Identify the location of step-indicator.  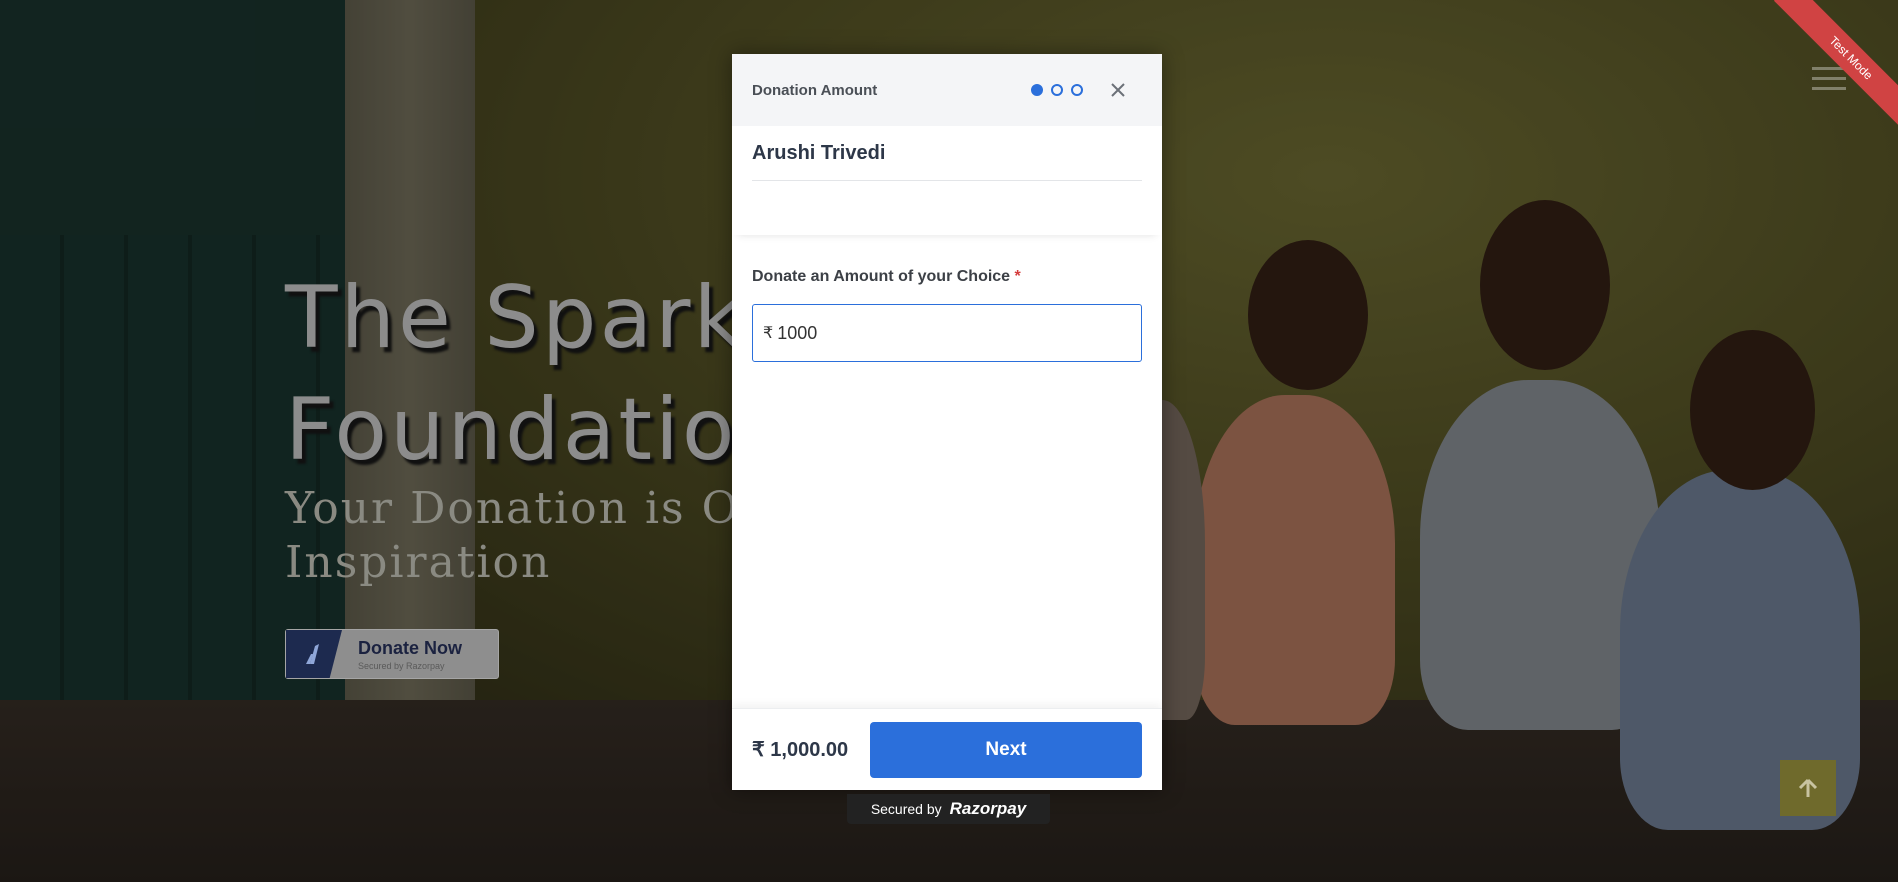
(1057, 90).